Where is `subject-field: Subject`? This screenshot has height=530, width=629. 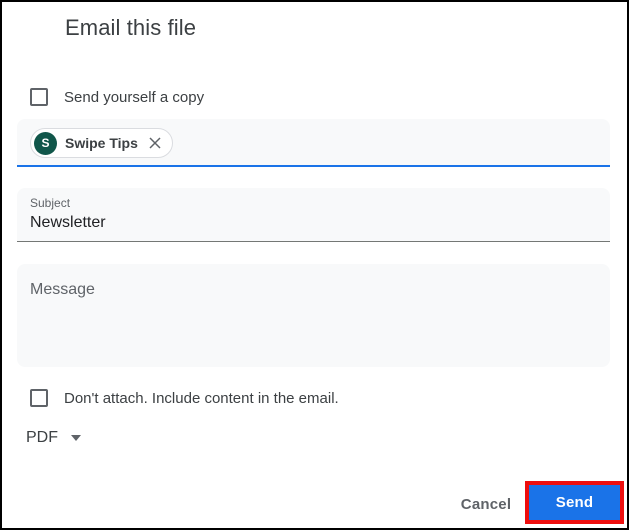
subject-field: Subject is located at coordinates (313, 215).